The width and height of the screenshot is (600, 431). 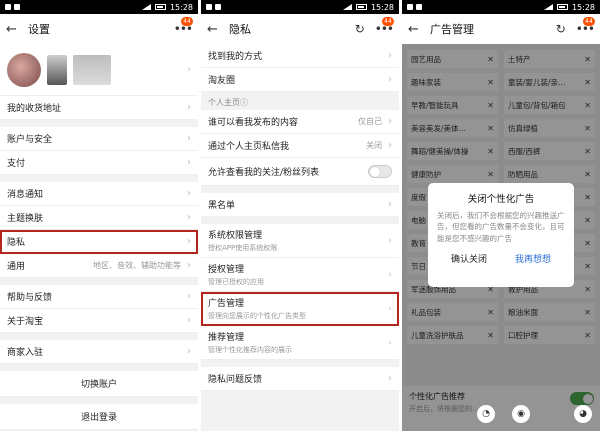 What do you see at coordinates (300, 309) in the screenshot?
I see `privacy-item-ad-management: 广告管理 管理向您展示的个性化广告类型 ›` at bounding box center [300, 309].